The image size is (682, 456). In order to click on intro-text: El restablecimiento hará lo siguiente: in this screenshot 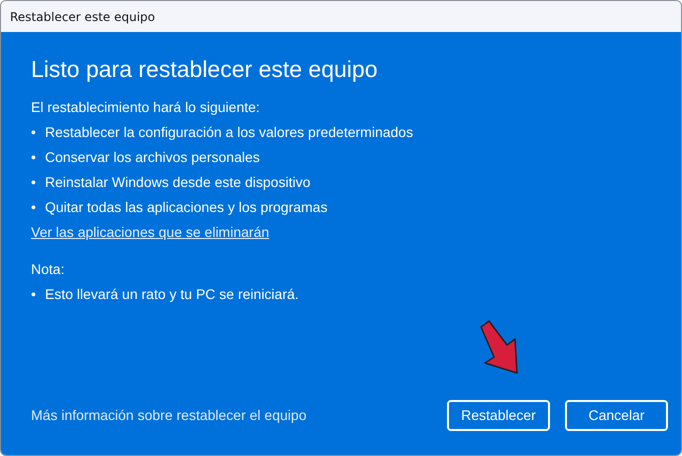, I will do `click(146, 108)`.